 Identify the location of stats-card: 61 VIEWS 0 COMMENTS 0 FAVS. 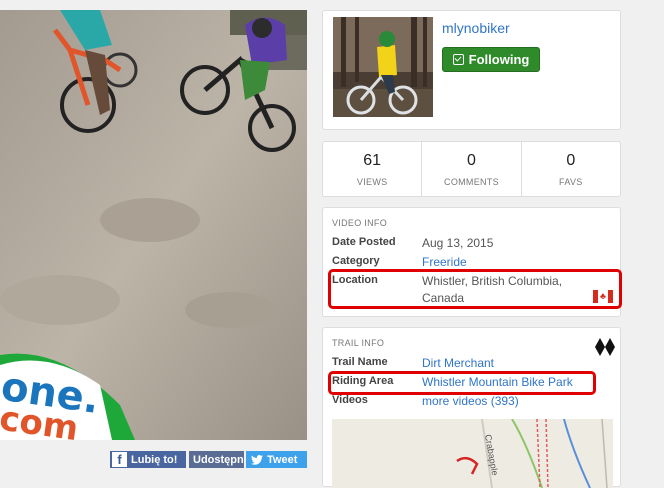
(471, 169).